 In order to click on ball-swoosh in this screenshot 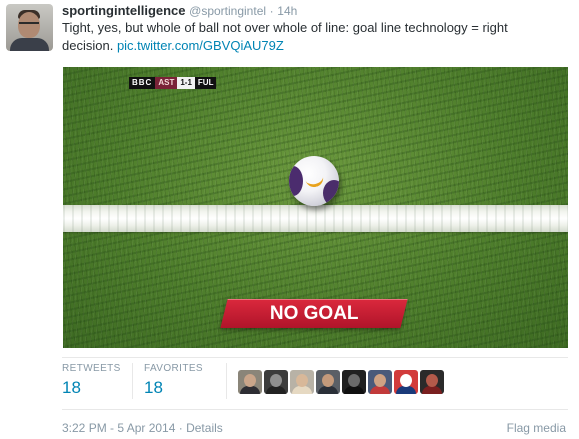, I will do `click(315, 182)`.